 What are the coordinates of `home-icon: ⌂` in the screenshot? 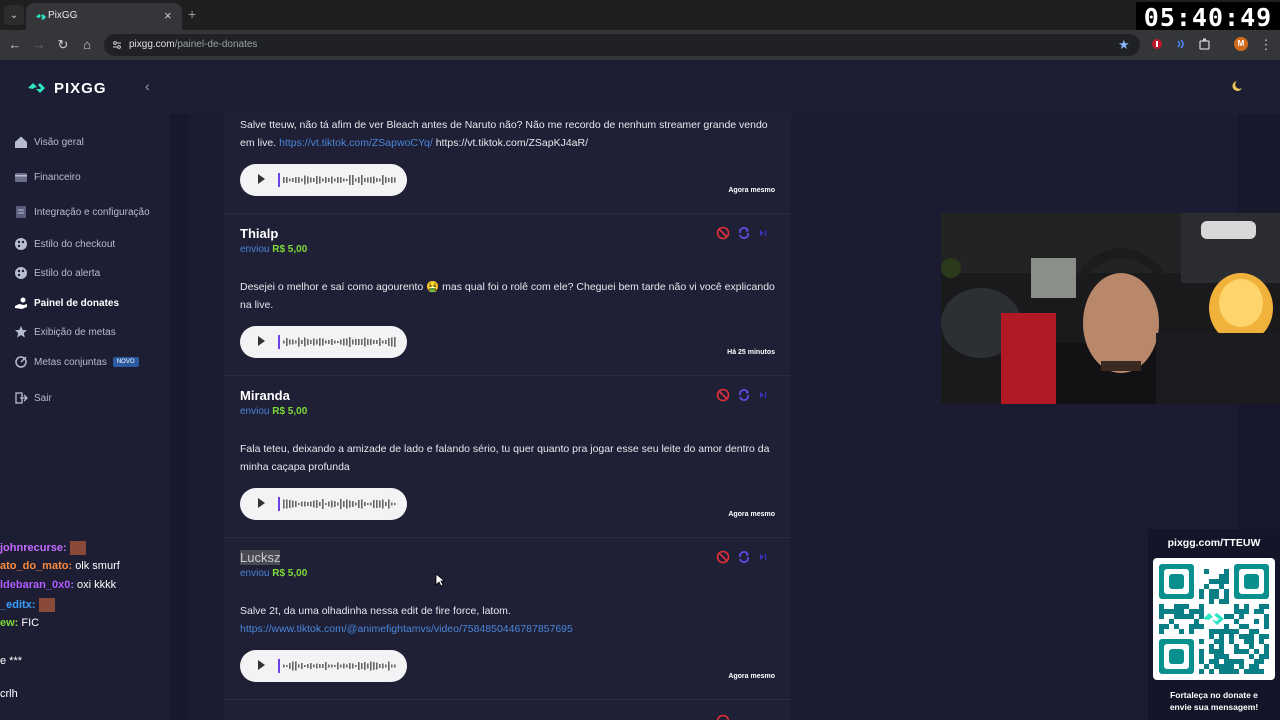 It's located at (87, 45).